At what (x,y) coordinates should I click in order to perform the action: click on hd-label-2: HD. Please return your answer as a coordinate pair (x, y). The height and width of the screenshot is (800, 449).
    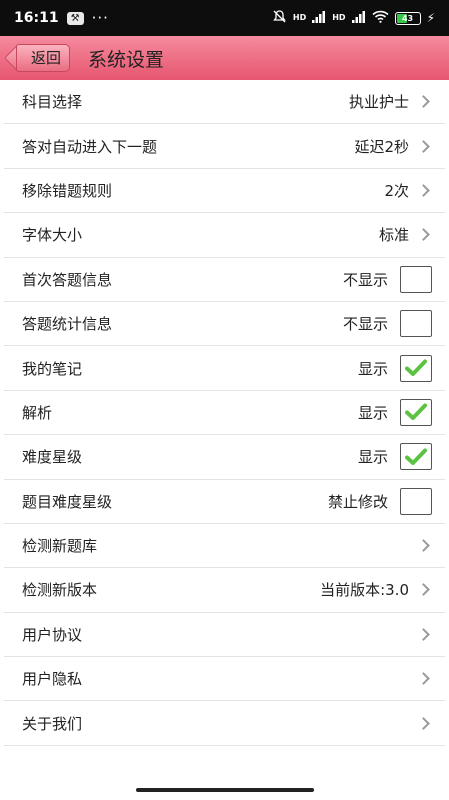
    Looking at the image, I should click on (339, 17).